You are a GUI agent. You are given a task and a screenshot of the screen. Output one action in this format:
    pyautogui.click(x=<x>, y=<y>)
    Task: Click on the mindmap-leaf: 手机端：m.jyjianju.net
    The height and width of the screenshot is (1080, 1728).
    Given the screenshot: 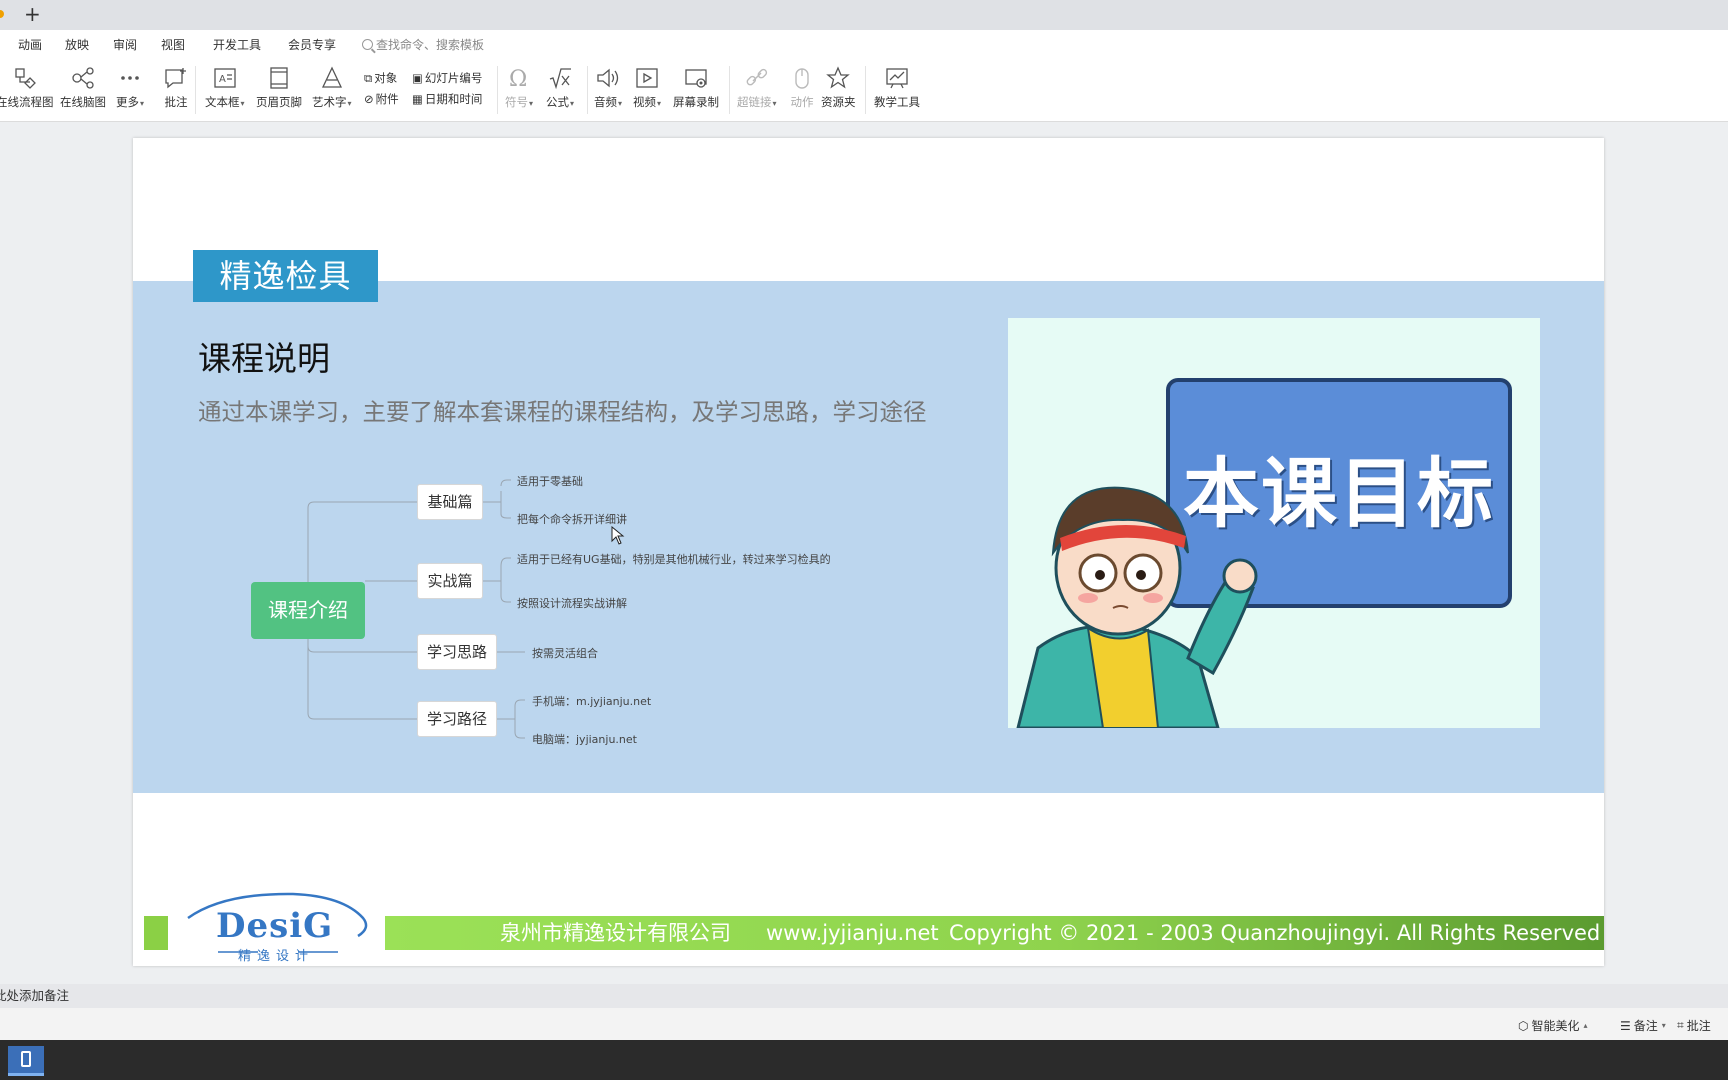 What is the action you would take?
    pyautogui.click(x=592, y=701)
    